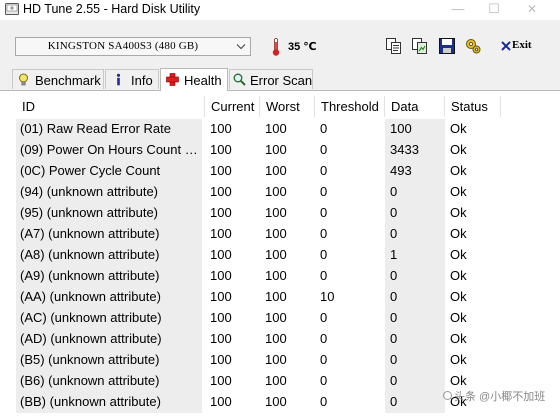  I want to click on options-icon, so click(473, 46).